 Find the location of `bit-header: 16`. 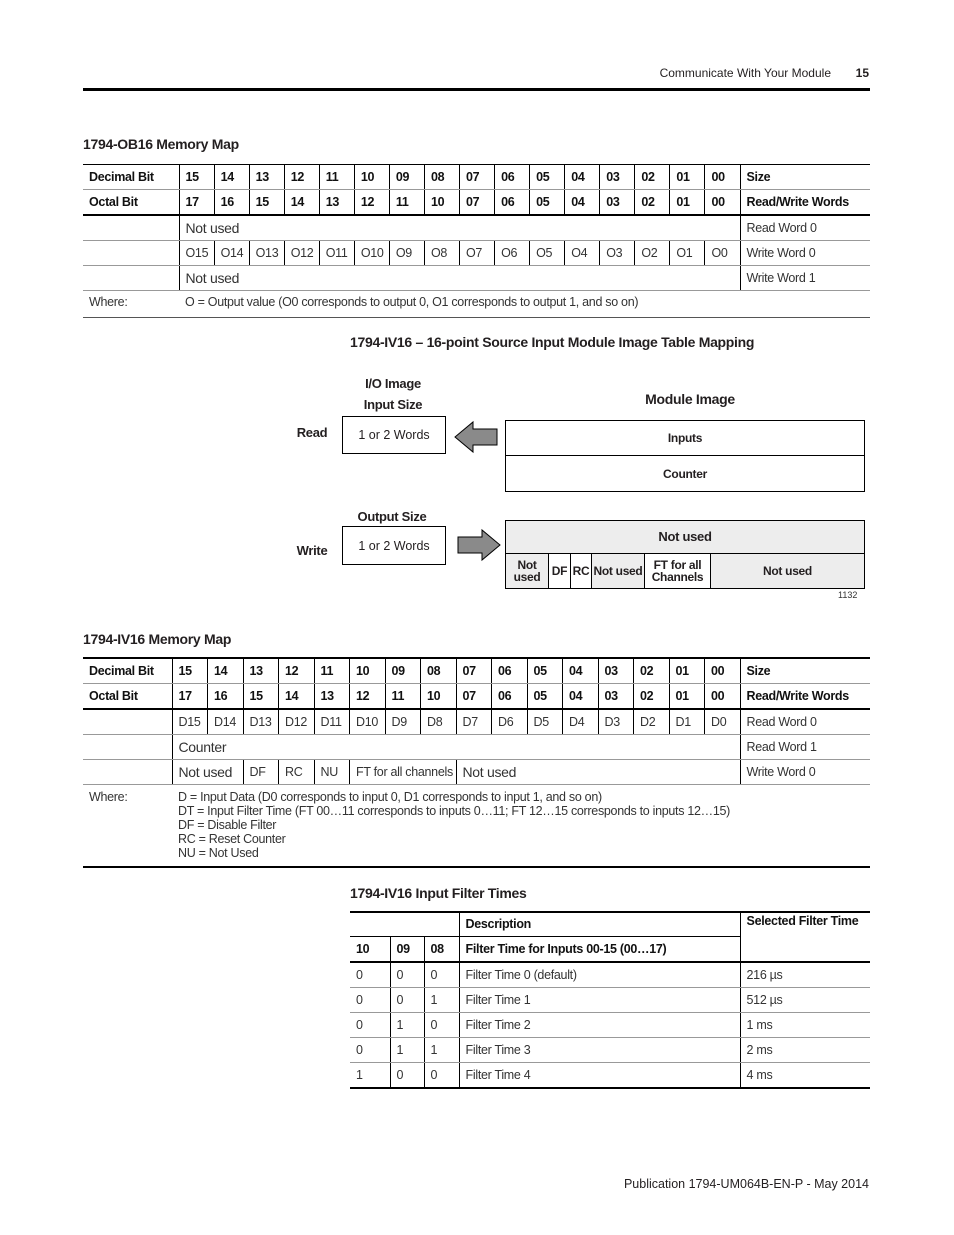

bit-header: 16 is located at coordinates (231, 202).